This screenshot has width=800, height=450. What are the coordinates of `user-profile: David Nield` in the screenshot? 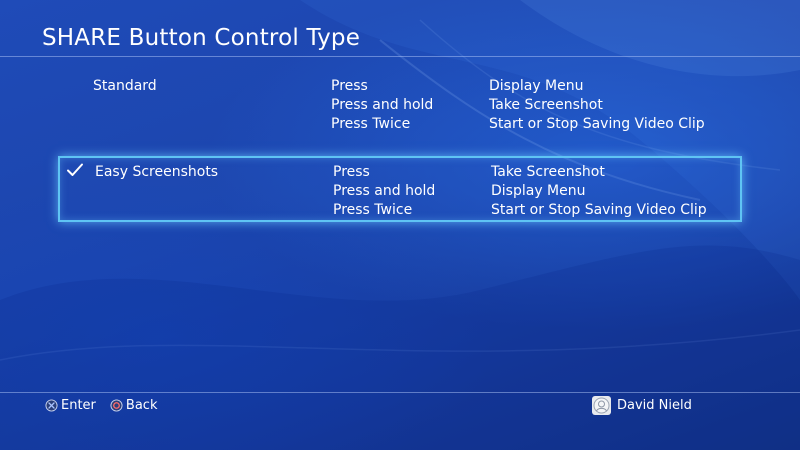 It's located at (642, 405).